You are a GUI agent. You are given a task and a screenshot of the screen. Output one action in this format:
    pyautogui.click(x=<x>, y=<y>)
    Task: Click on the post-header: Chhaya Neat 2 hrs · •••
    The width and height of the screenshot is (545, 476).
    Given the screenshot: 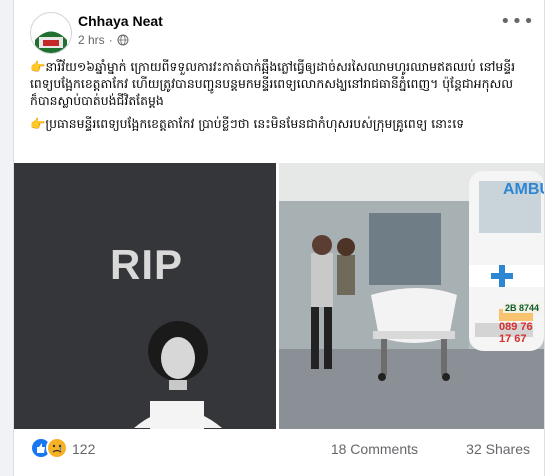 What is the action you would take?
    pyautogui.click(x=282, y=33)
    